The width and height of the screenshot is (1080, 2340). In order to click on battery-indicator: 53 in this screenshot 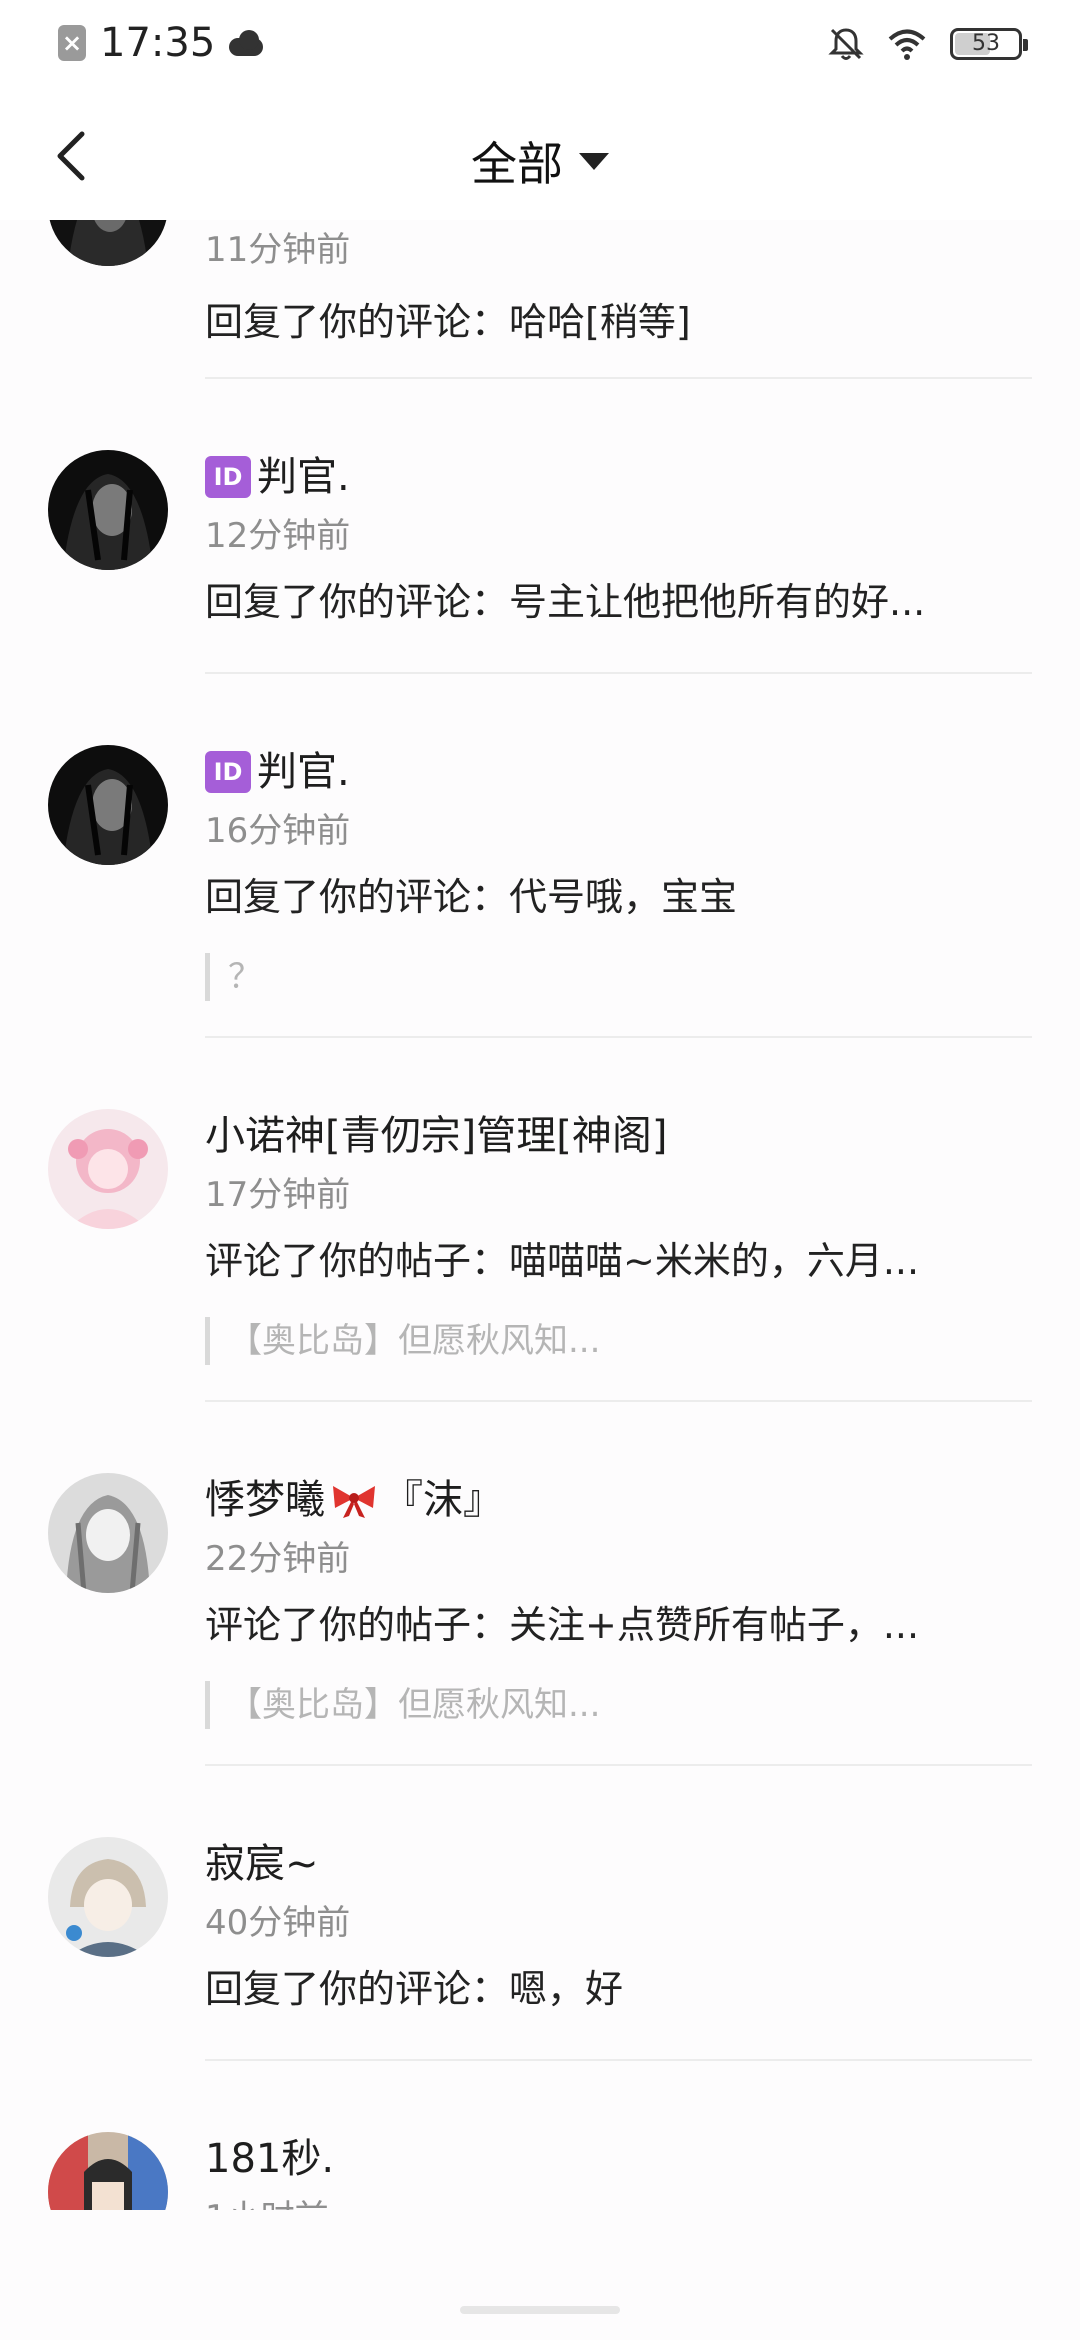, I will do `click(989, 44)`.